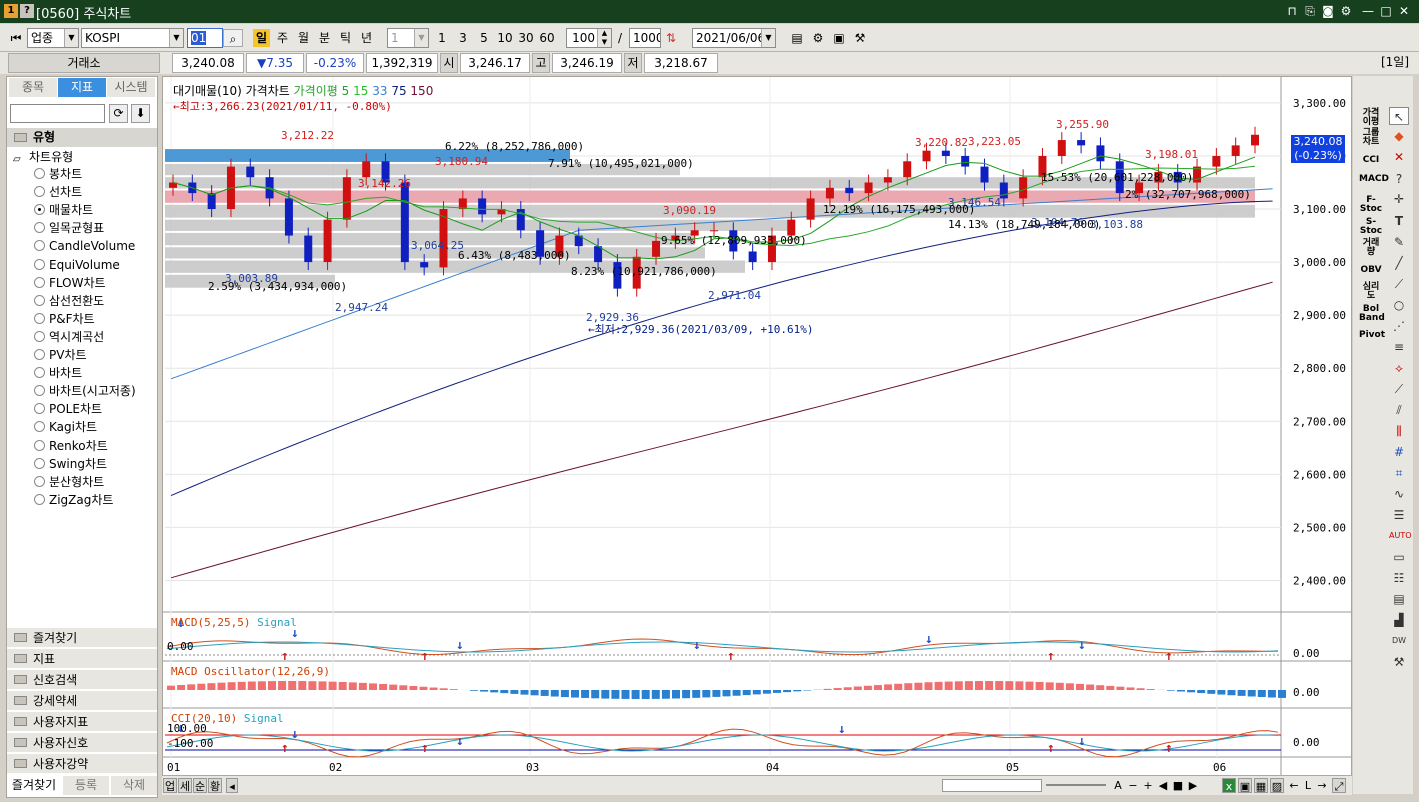 The width and height of the screenshot is (1419, 802). Describe the element at coordinates (1386, 11) in the screenshot. I see `maximize-icon: □` at that location.